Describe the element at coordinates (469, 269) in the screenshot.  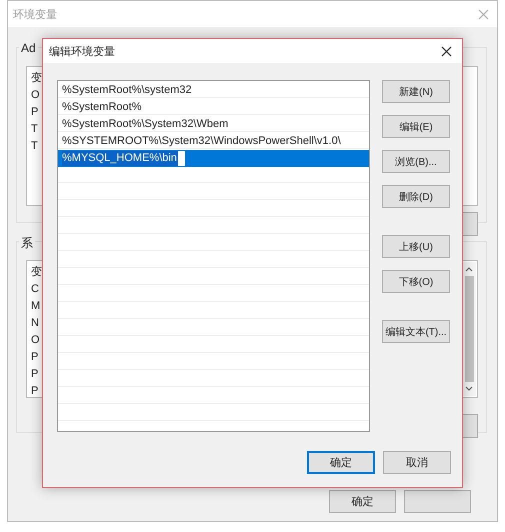
I see `scroll-up-icon` at that location.